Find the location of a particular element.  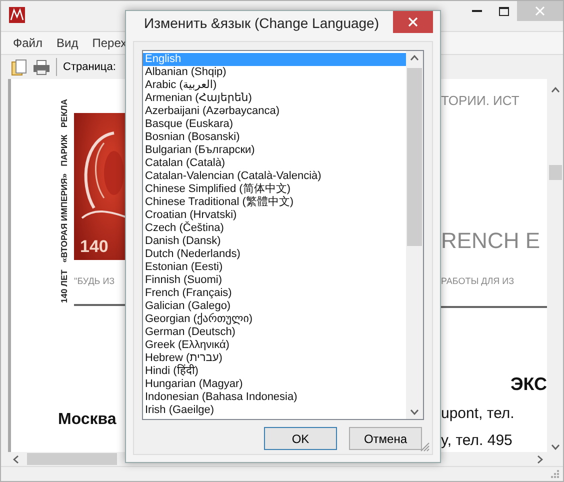

document-text: РАБОТЫ ДЛЯ ИЗ is located at coordinates (477, 281).